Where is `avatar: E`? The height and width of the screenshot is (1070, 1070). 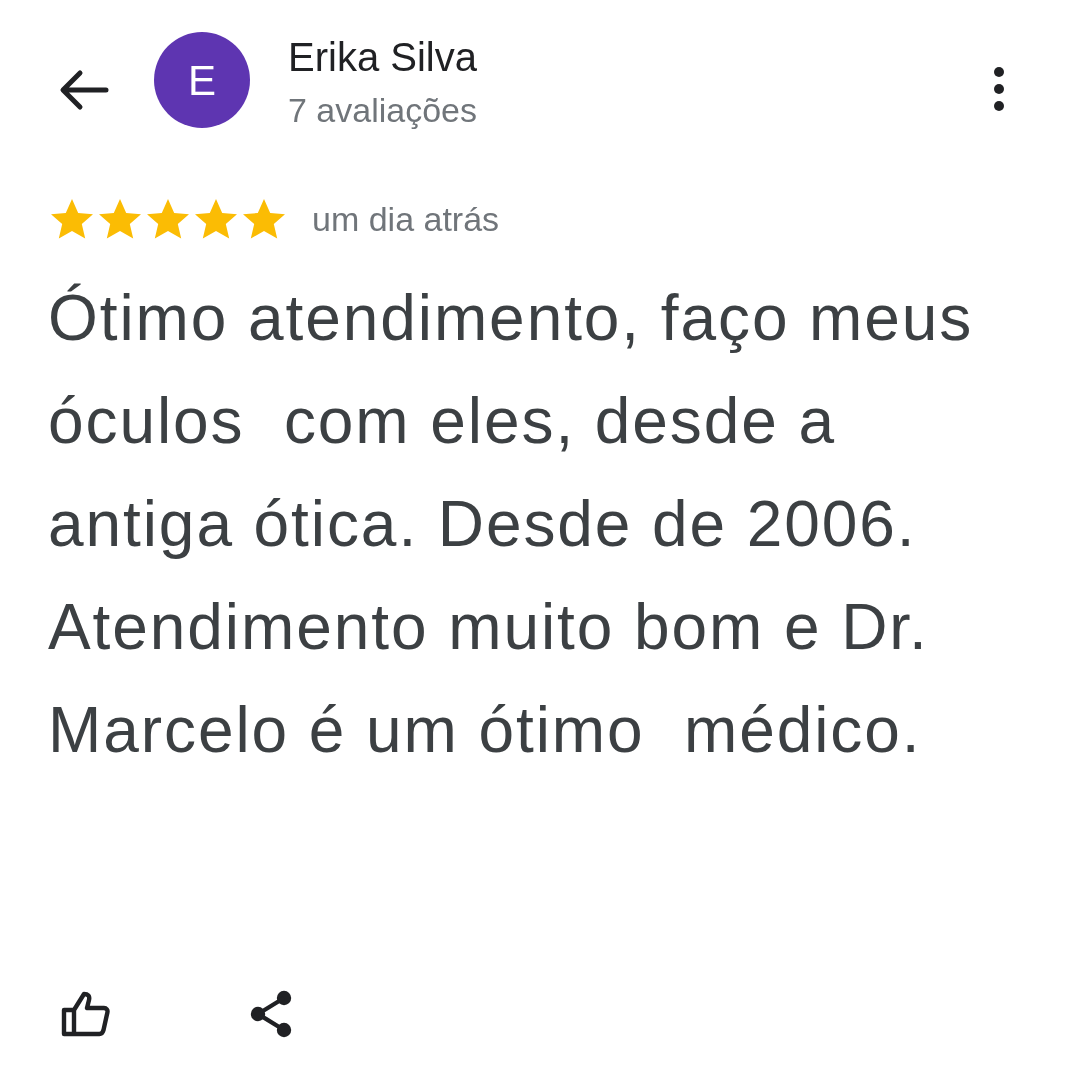
avatar: E is located at coordinates (202, 80).